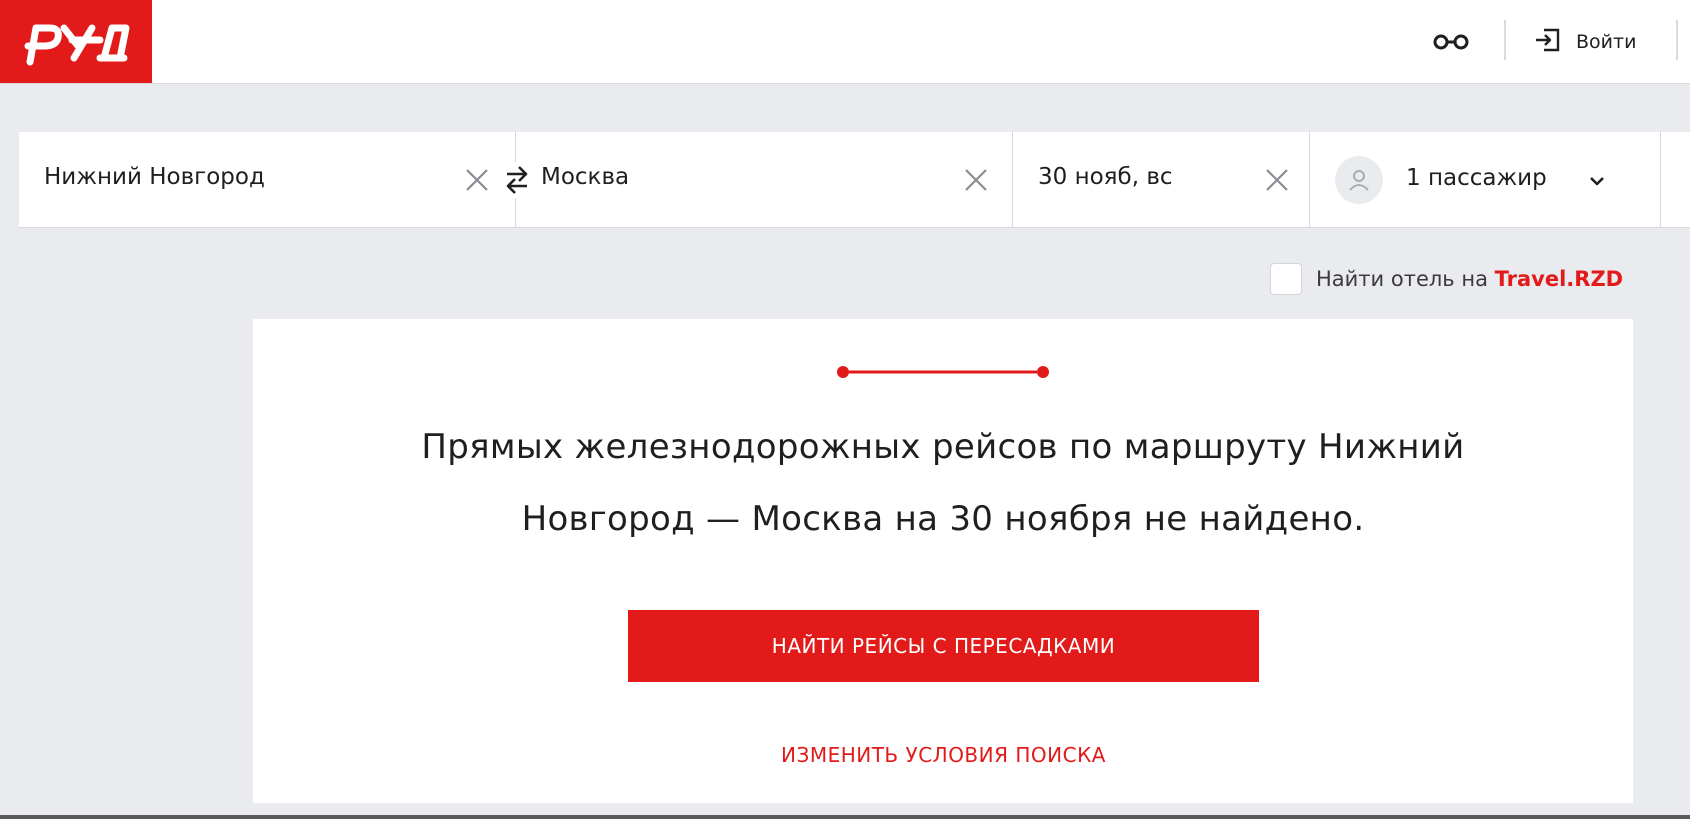 The height and width of the screenshot is (819, 1690). I want to click on rzd-logo-mark, so click(77, 44).